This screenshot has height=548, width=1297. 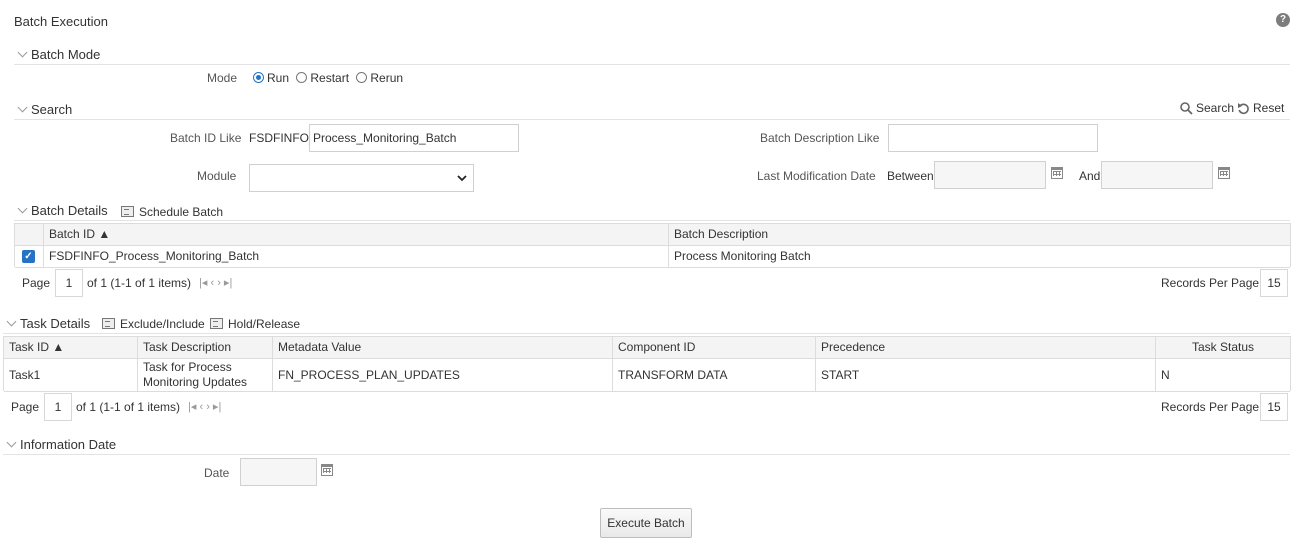 I want to click on task-details-section-header: Task Details, so click(x=47, y=323).